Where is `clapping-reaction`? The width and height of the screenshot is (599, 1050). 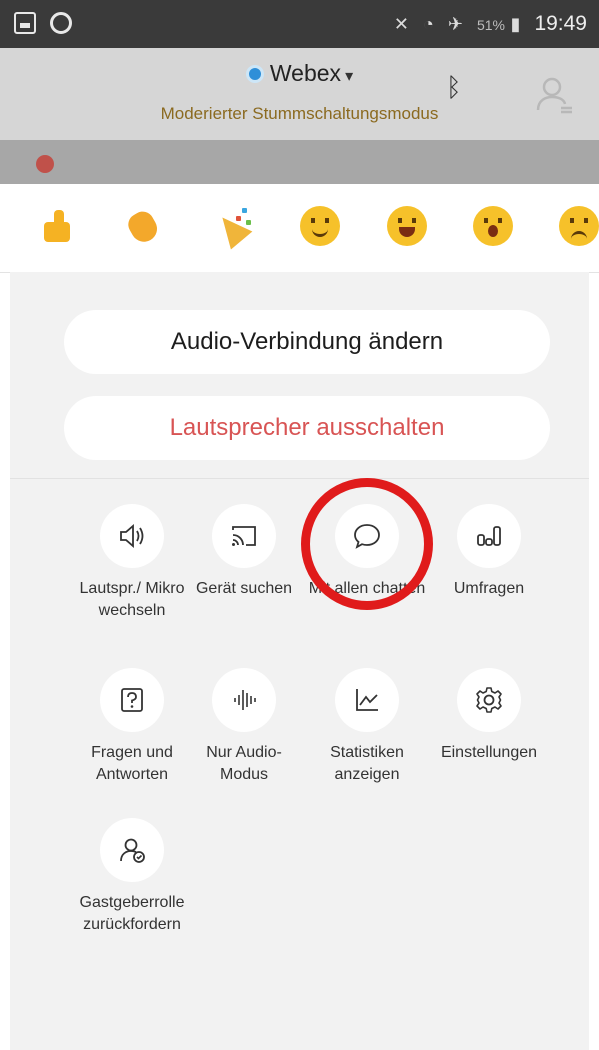
clapping-reaction is located at coordinates (144, 226).